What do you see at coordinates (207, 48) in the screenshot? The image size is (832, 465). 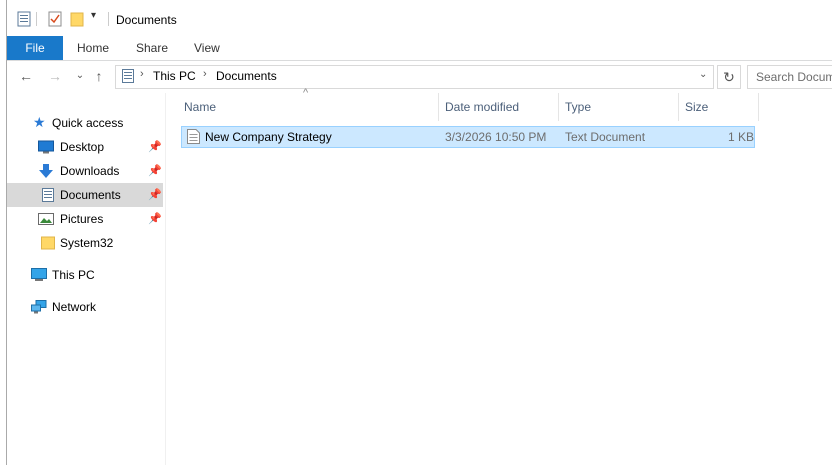 I see `tab-view: View` at bounding box center [207, 48].